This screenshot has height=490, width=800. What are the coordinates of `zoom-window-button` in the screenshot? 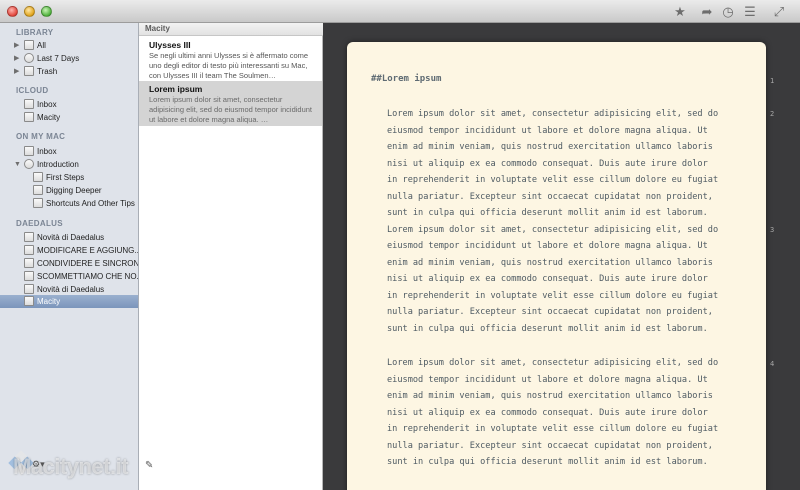 It's located at (46, 11).